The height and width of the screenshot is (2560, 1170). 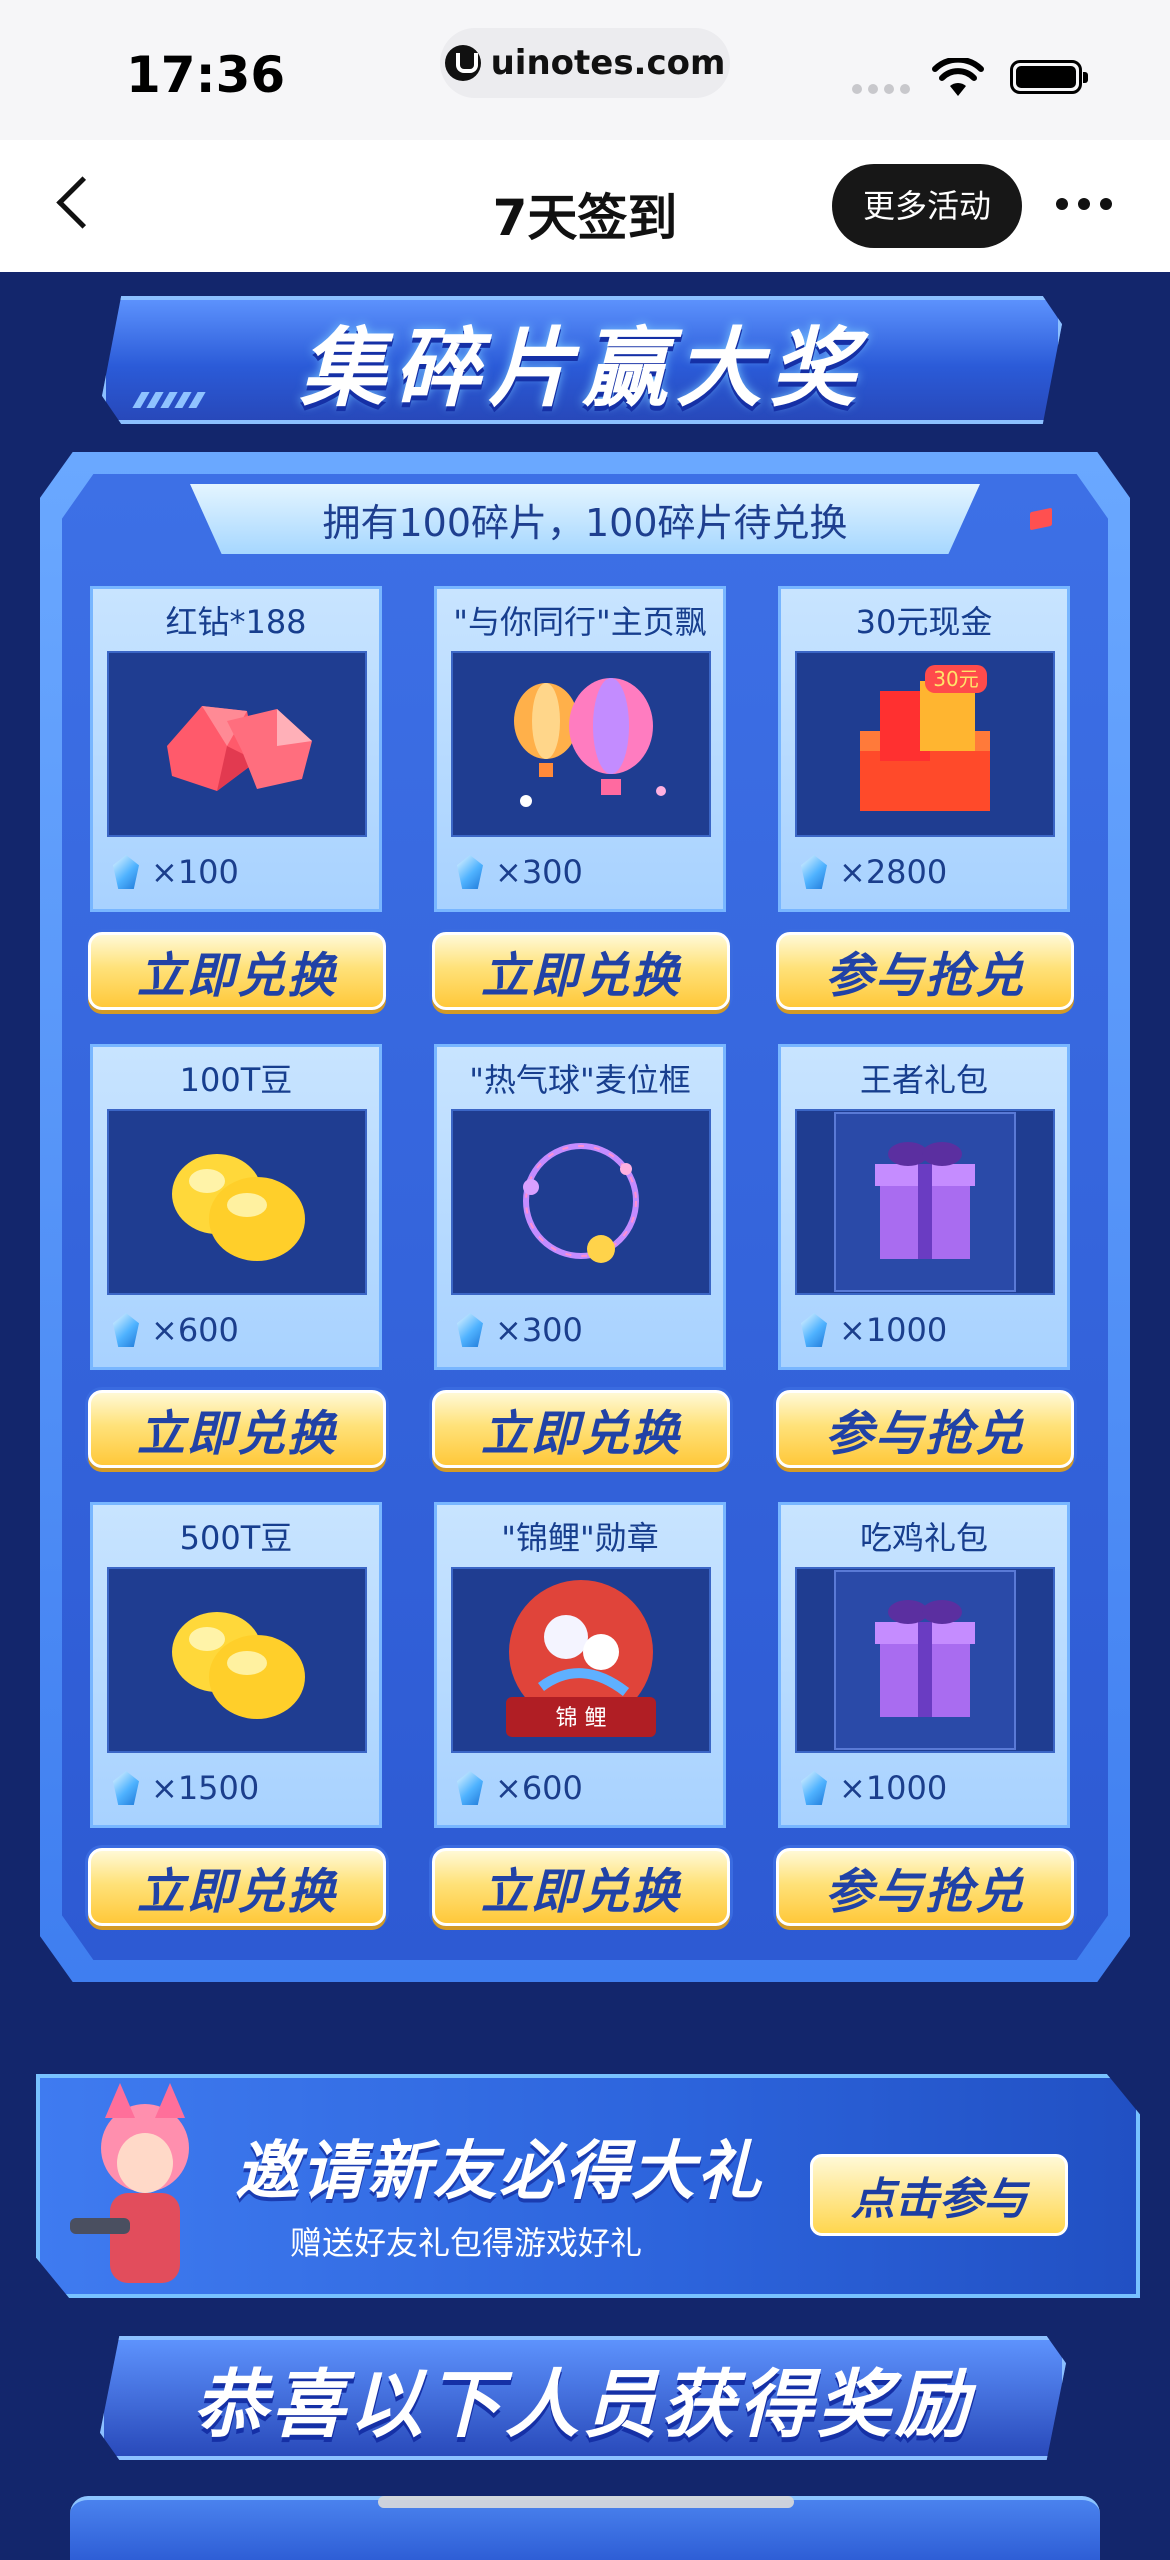 I want to click on reward-cost: ×300, so click(x=520, y=872).